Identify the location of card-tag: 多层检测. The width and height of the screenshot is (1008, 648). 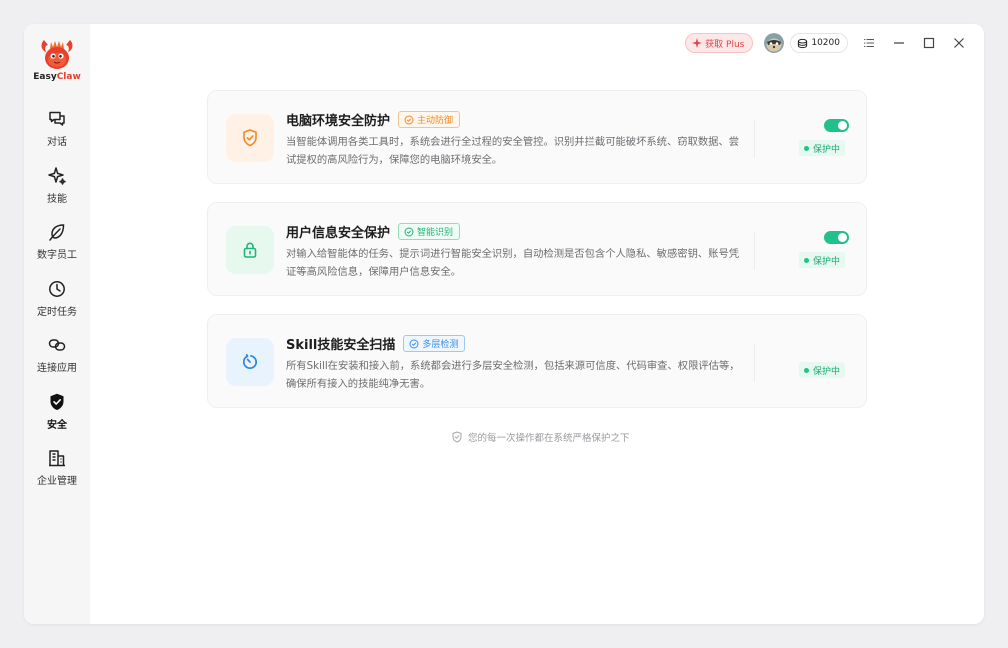
(434, 343).